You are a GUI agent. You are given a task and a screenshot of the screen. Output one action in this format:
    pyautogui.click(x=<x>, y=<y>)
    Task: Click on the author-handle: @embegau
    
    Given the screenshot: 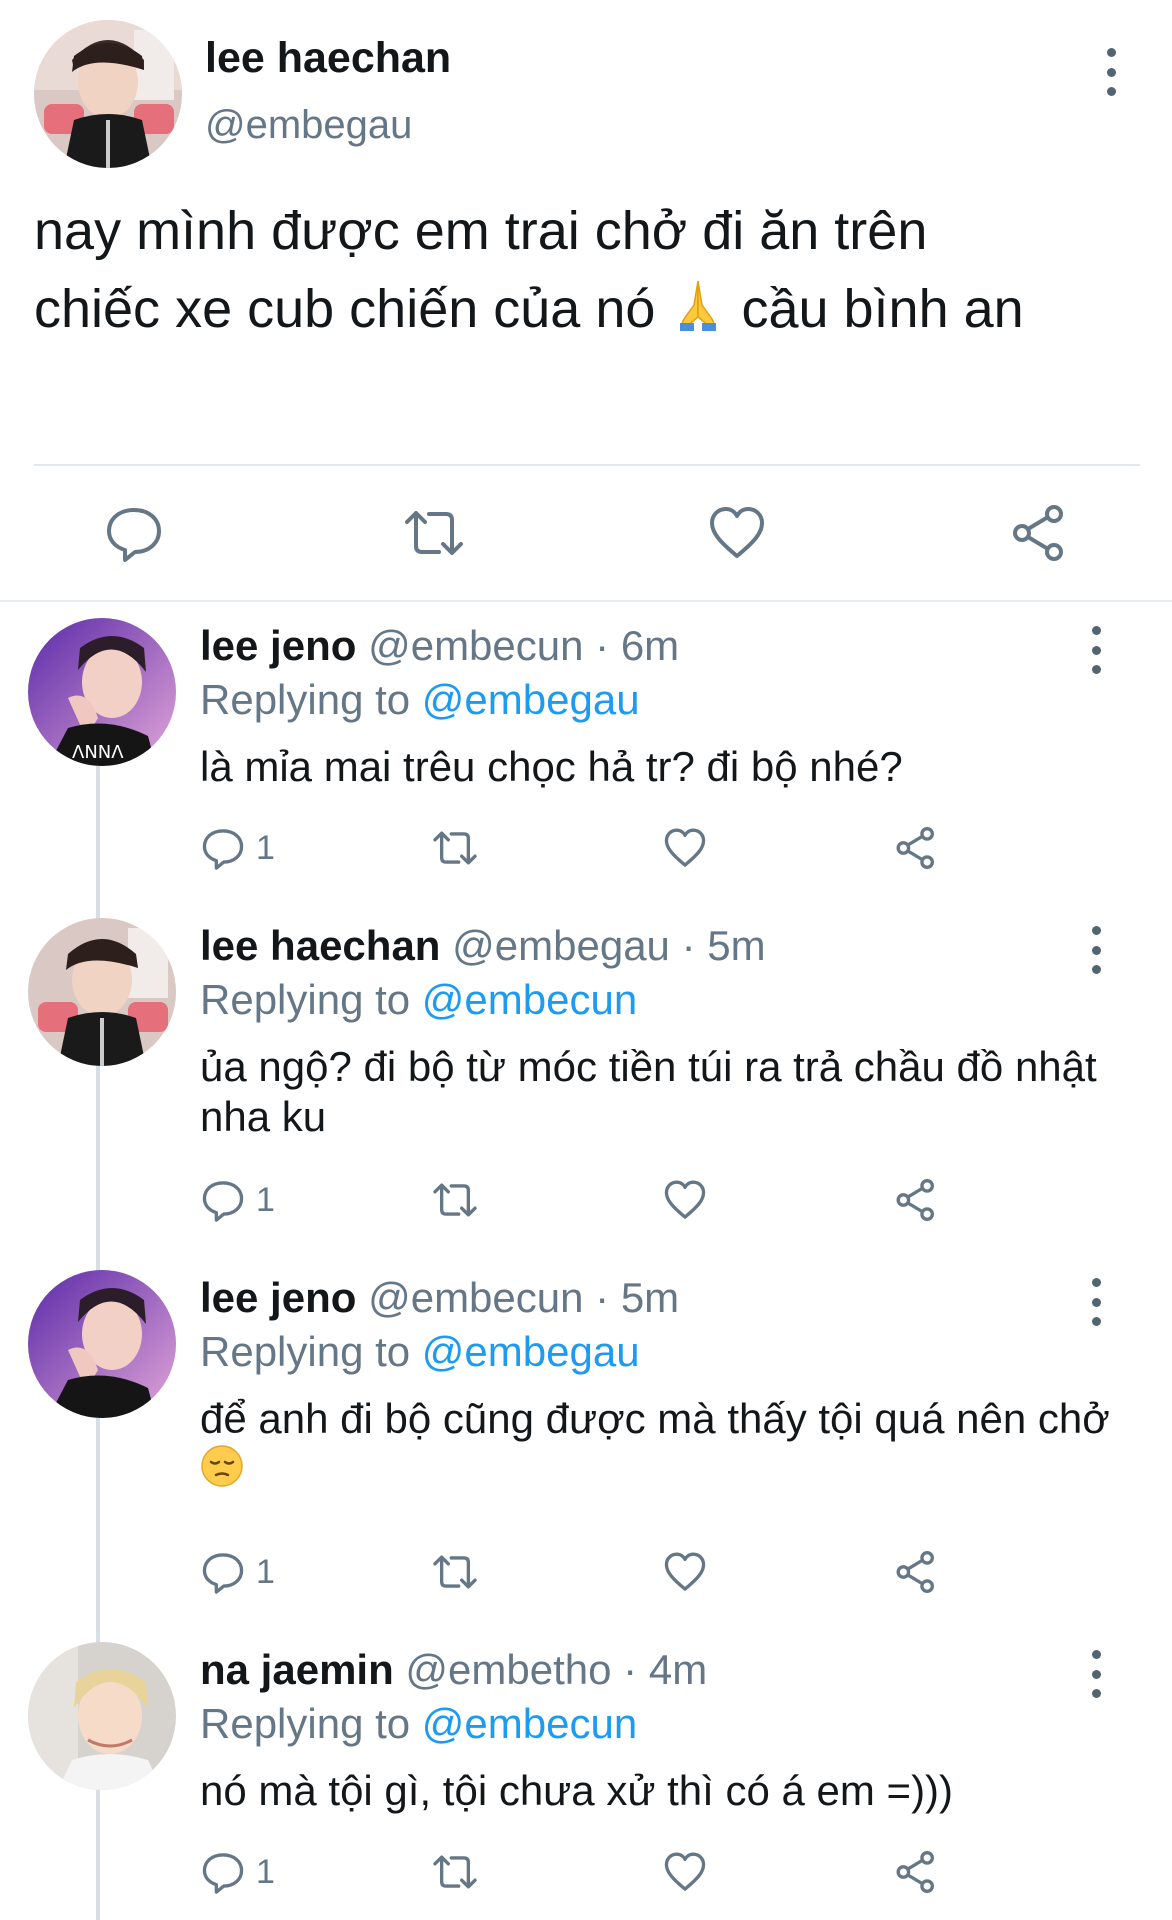 What is the action you would take?
    pyautogui.click(x=308, y=125)
    